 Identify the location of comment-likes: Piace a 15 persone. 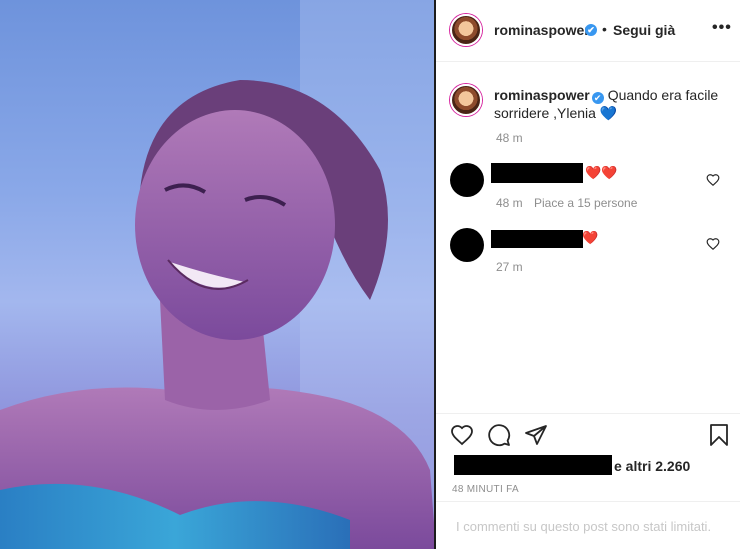
(585, 203).